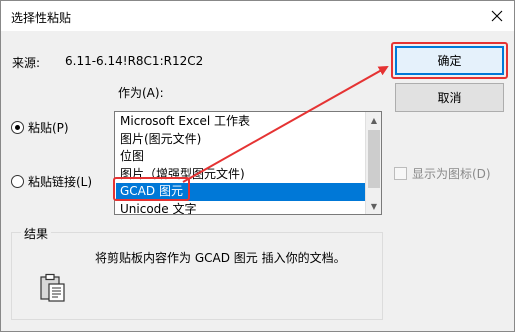 This screenshot has height=332, width=515. I want to click on display-as-icon-checkbox: 显示为图标(D), so click(442, 173).